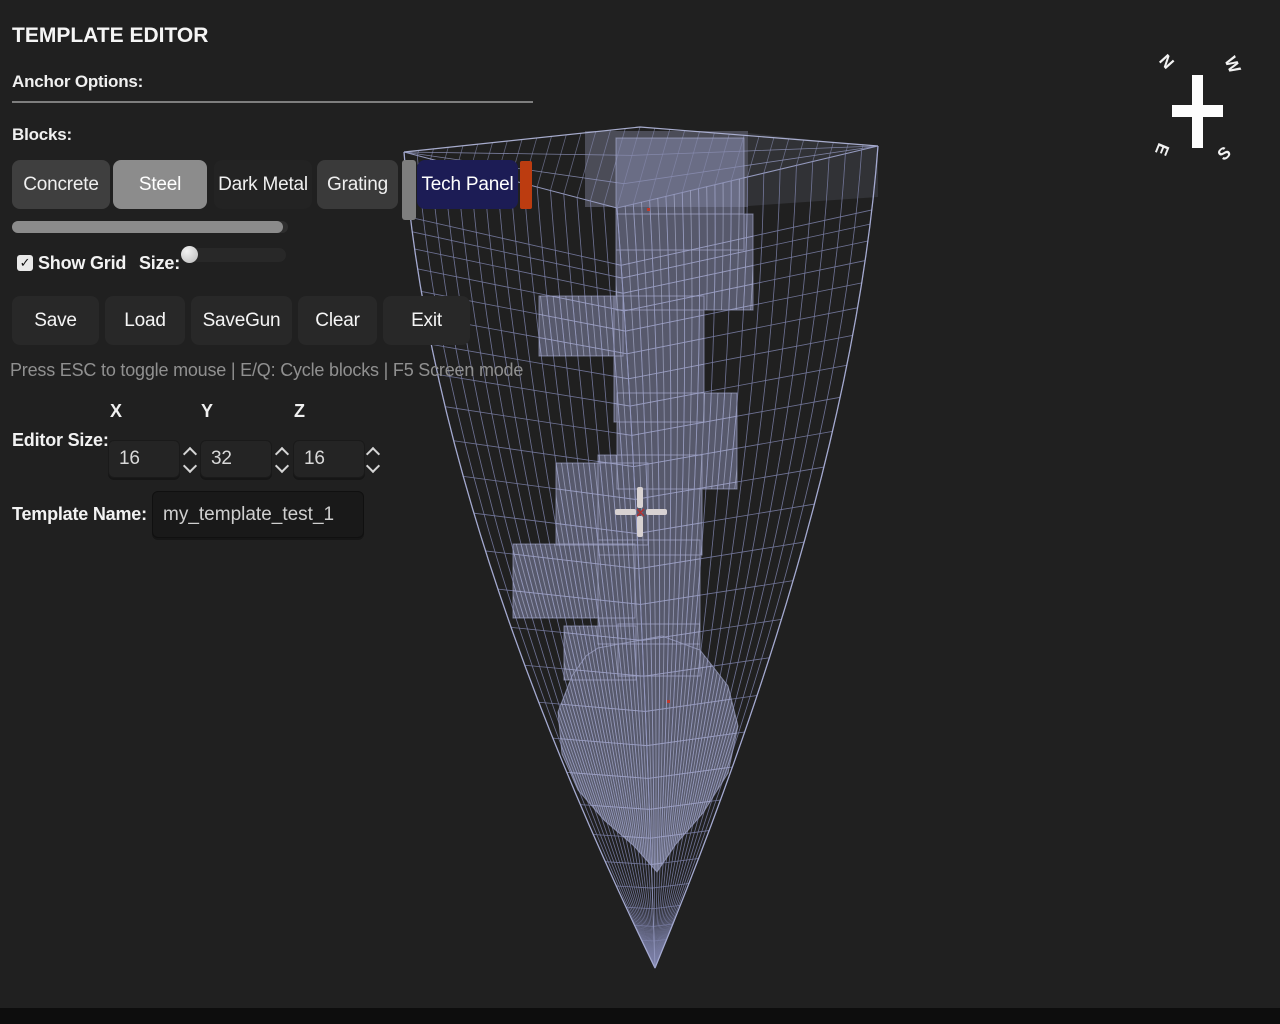 This screenshot has height=1024, width=1280. I want to click on editor-size-label: Editor Size:, so click(60, 440).